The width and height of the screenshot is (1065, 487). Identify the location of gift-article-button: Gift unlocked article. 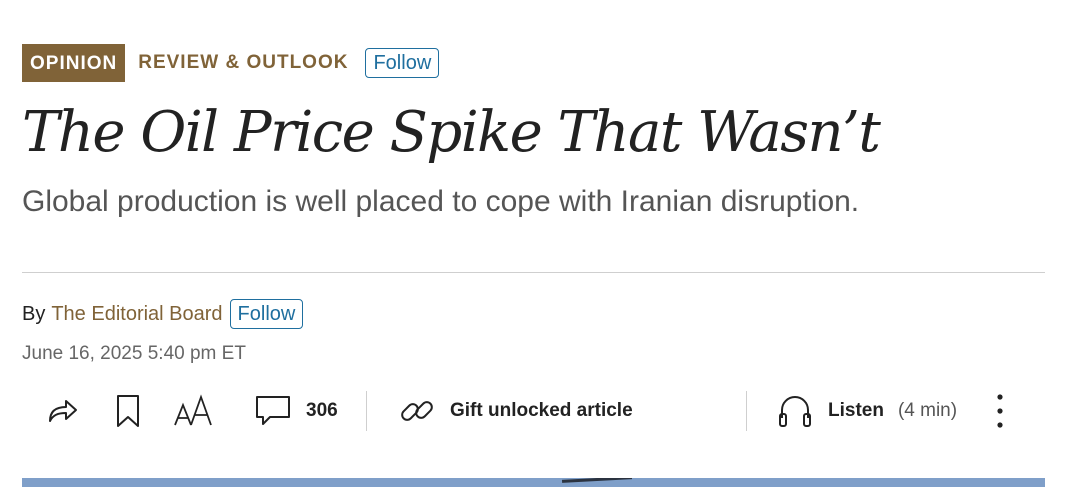
(515, 411).